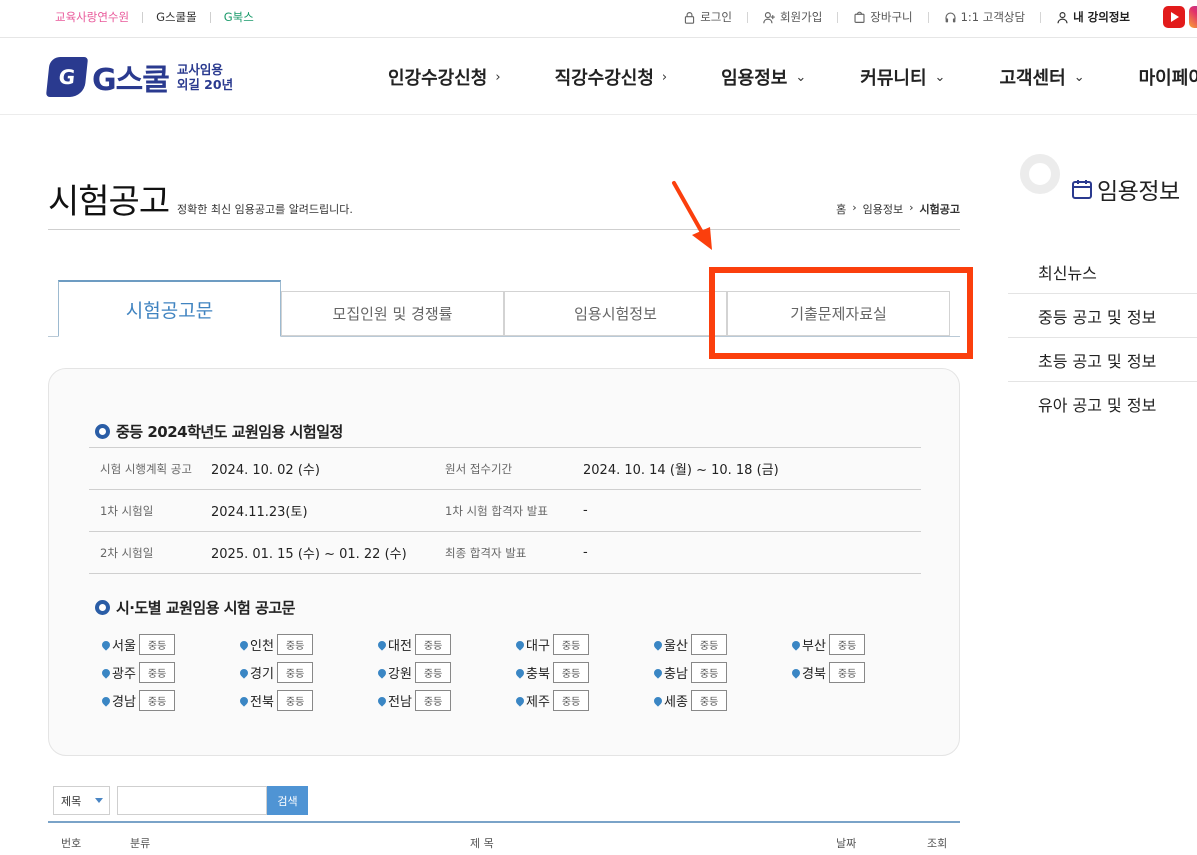  I want to click on tab-exam-notice: 시험공고문, so click(169, 308).